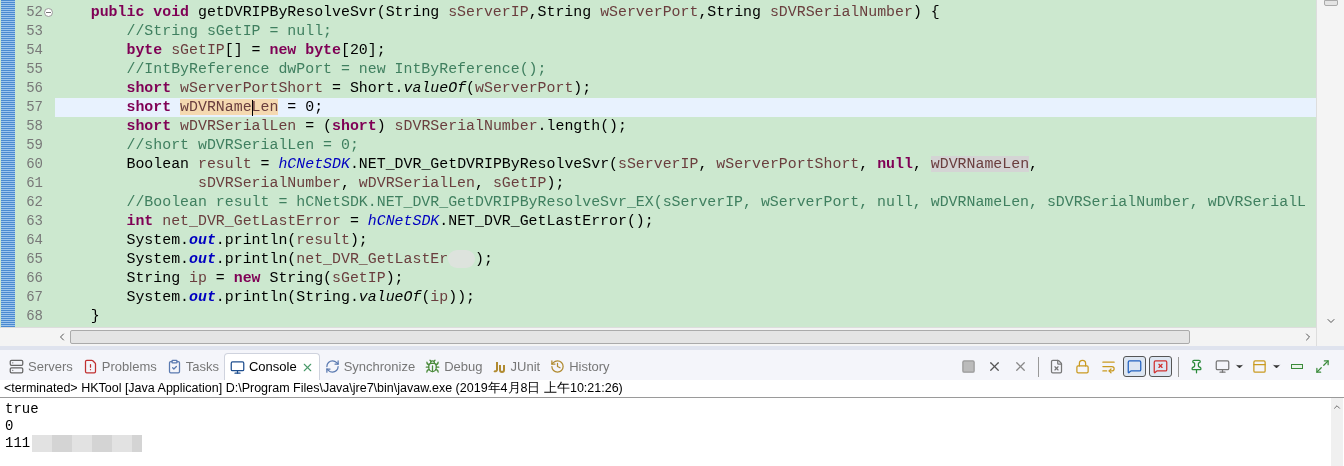  Describe the element at coordinates (34, 221) in the screenshot. I see `line-number: 63` at that location.